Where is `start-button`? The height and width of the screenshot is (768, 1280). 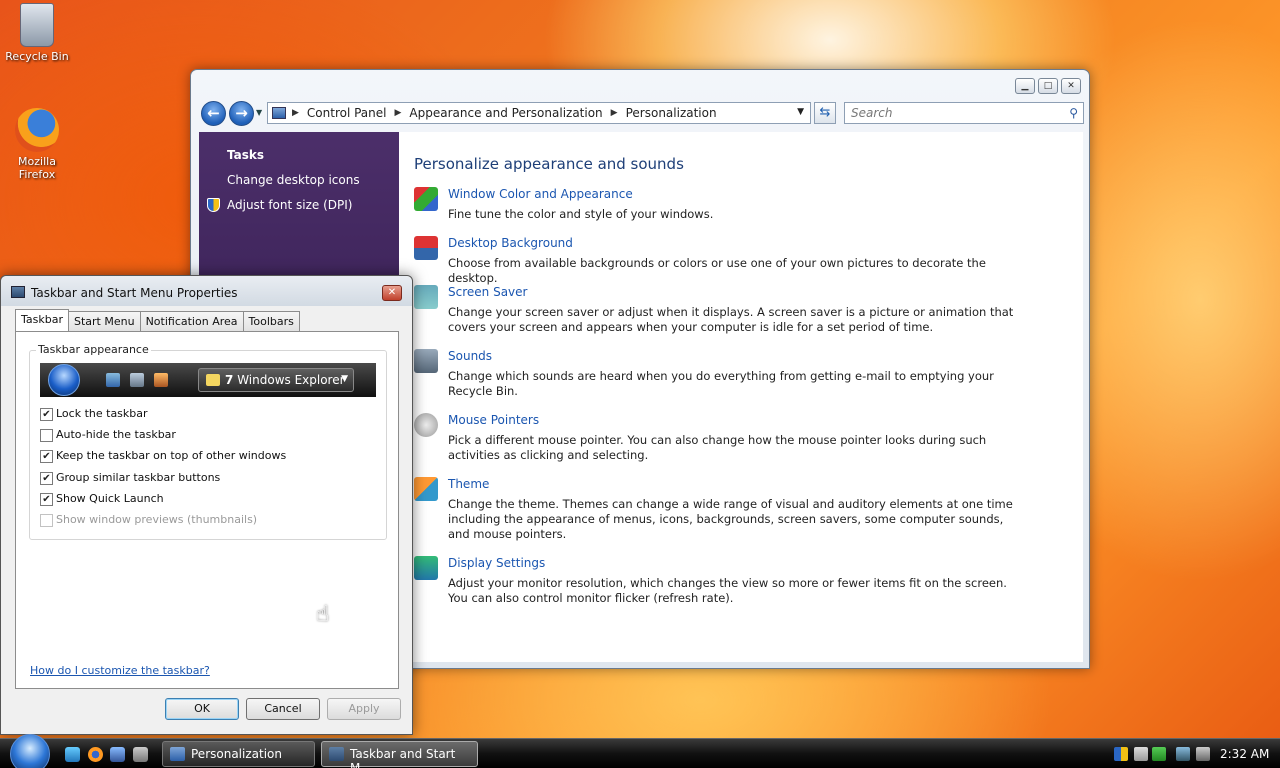 start-button is located at coordinates (30, 751).